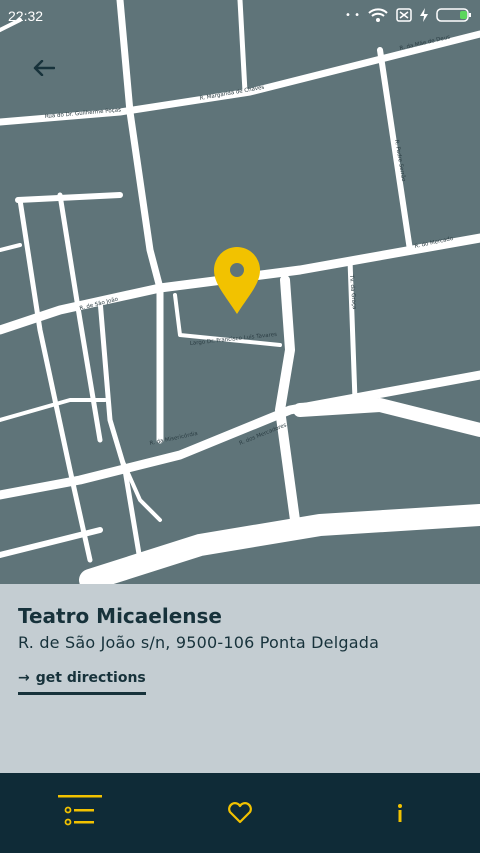  I want to click on nav-info-button, so click(400, 813).